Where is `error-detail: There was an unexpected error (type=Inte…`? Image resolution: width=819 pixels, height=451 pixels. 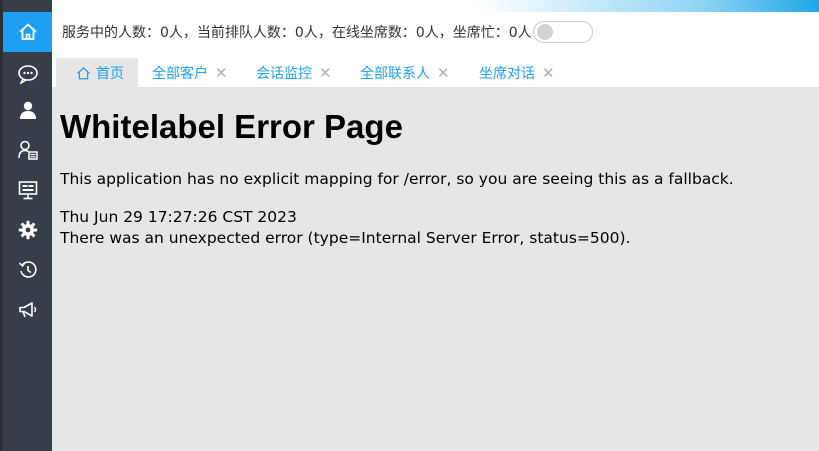 error-detail: There was an unexpected error (type=Inte… is located at coordinates (345, 238).